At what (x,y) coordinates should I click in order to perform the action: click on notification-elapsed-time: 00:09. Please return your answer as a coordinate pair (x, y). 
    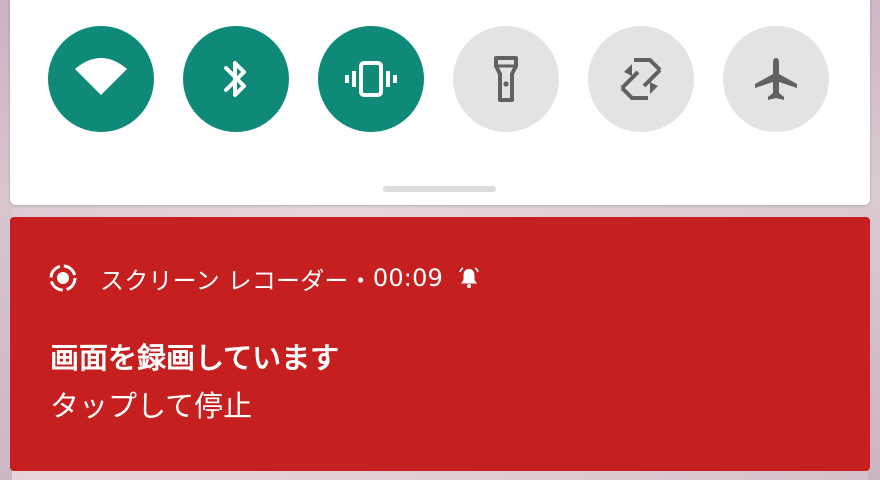
    Looking at the image, I should click on (408, 278).